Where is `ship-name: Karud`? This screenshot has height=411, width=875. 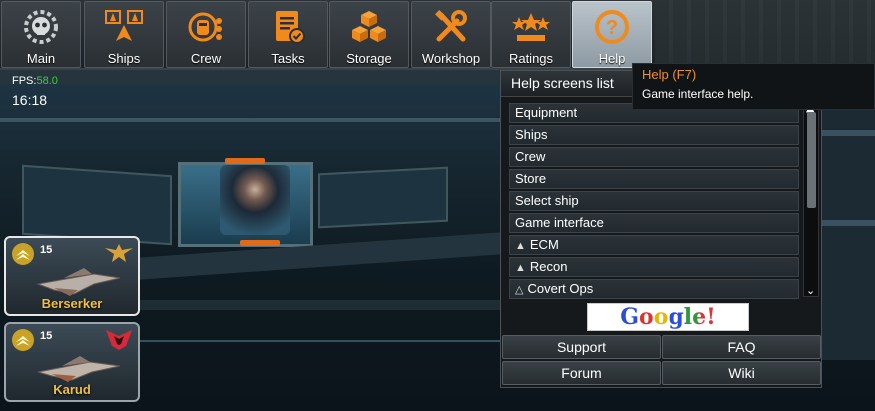 ship-name: Karud is located at coordinates (72, 389).